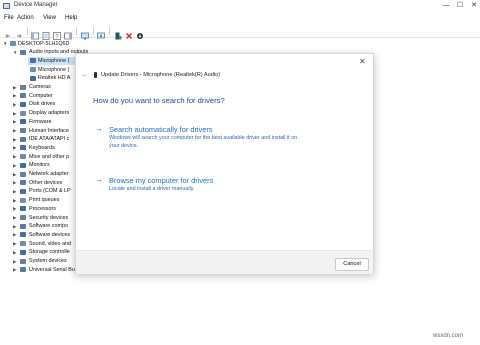 The width and height of the screenshot is (480, 345). What do you see at coordinates (39, 262) in the screenshot?
I see `tree-category-item: ▶ System devices` at bounding box center [39, 262].